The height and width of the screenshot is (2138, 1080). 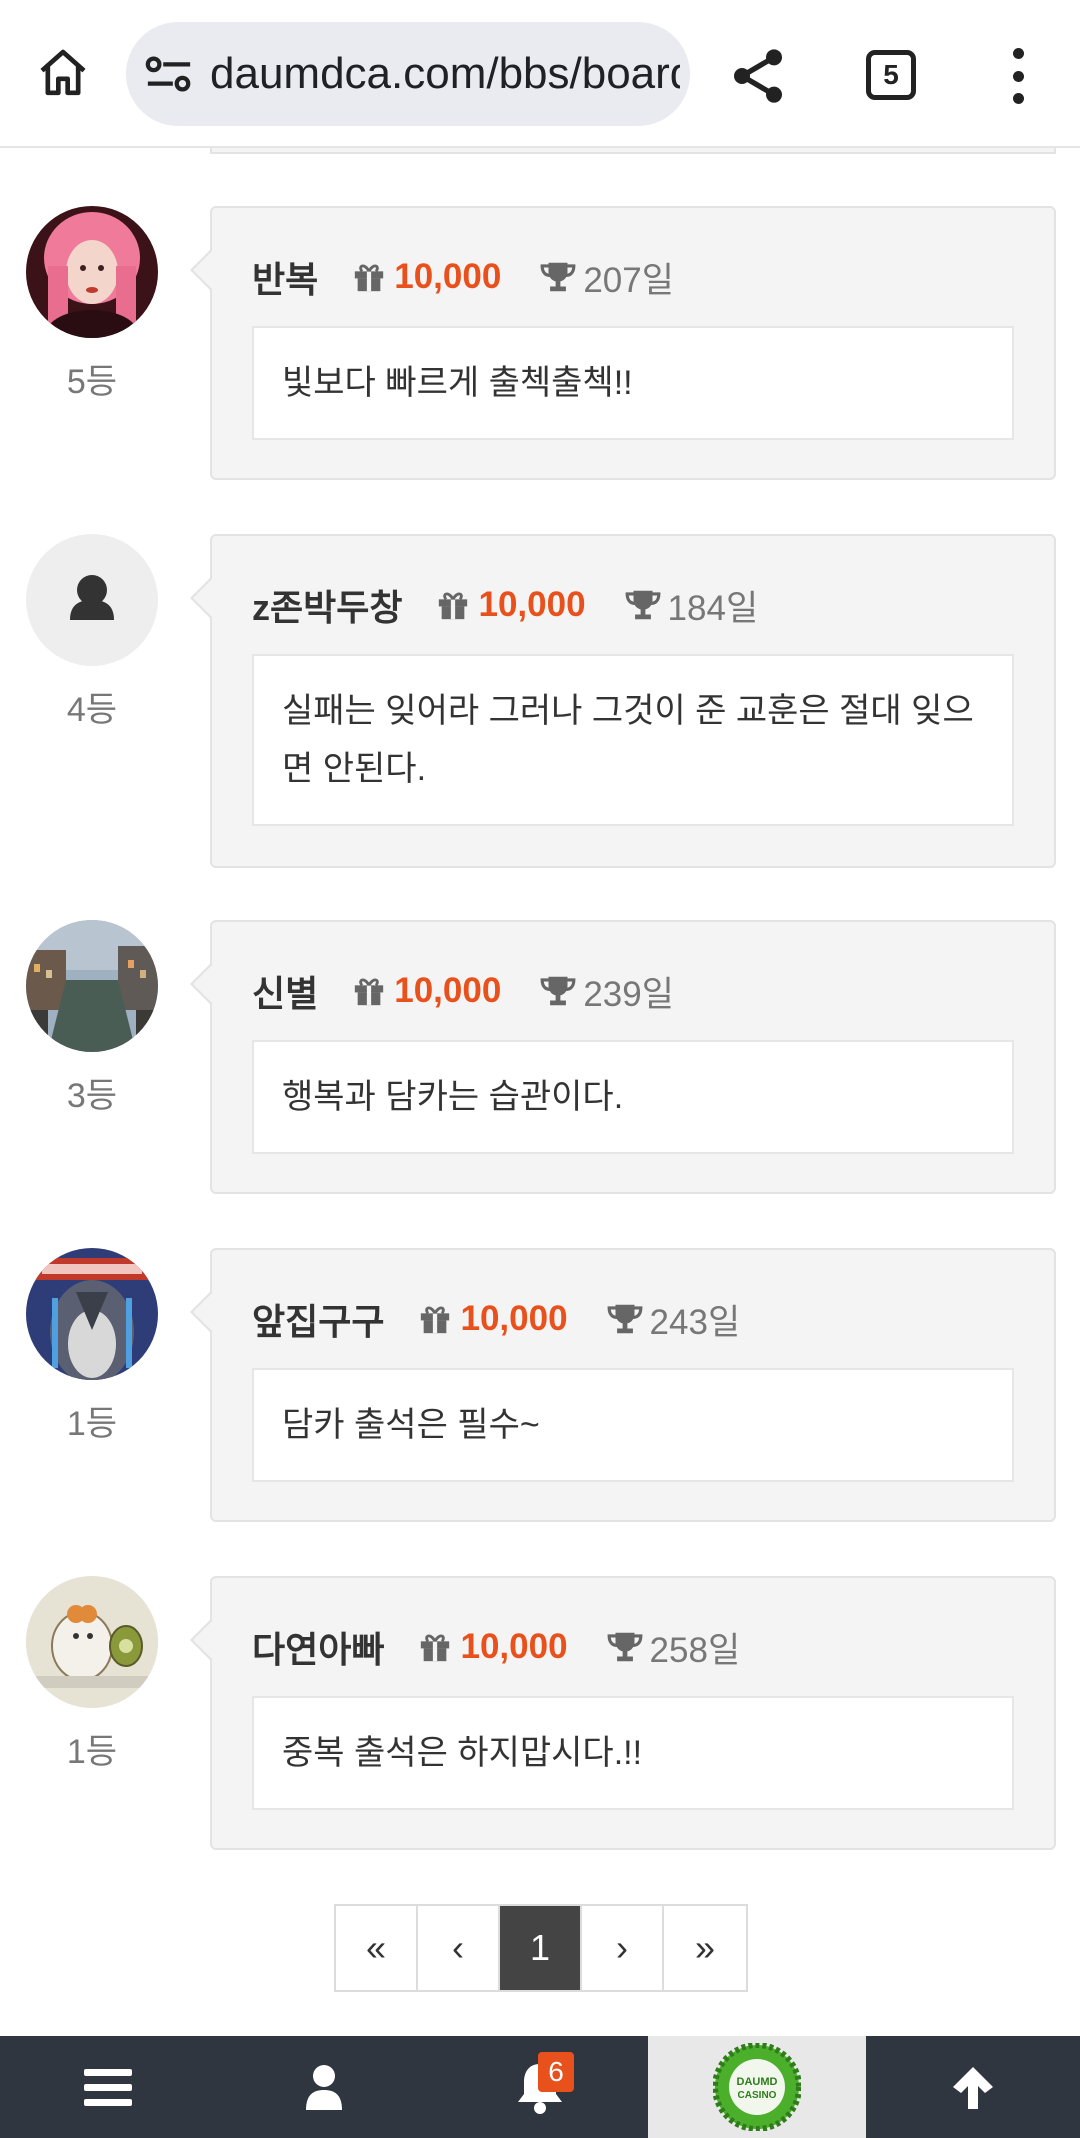 I want to click on comment-text: 실패는 잊어라 그러나 그것이 준 교훈은 절대 잊으면 안된다., so click(x=633, y=740).